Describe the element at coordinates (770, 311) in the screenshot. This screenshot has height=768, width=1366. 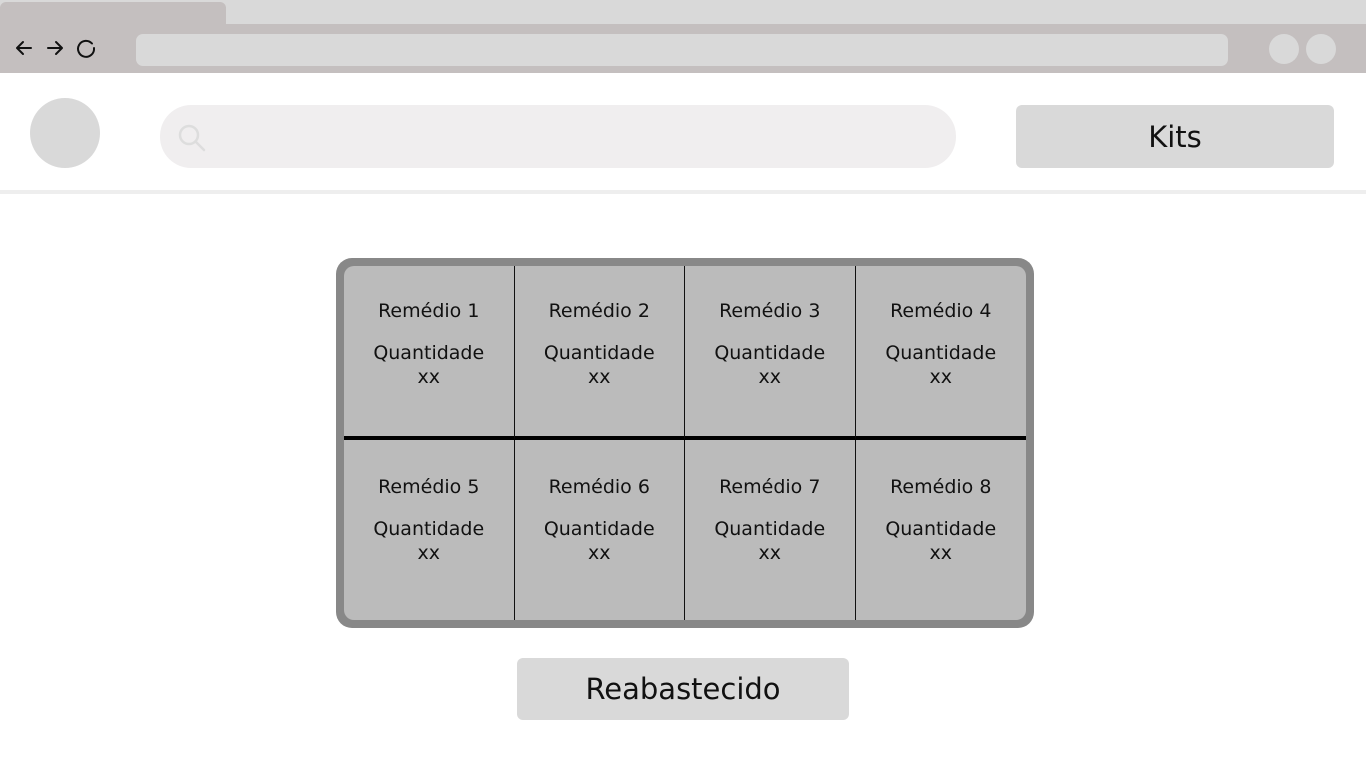
I see `medicine-name: Remédio 3` at that location.